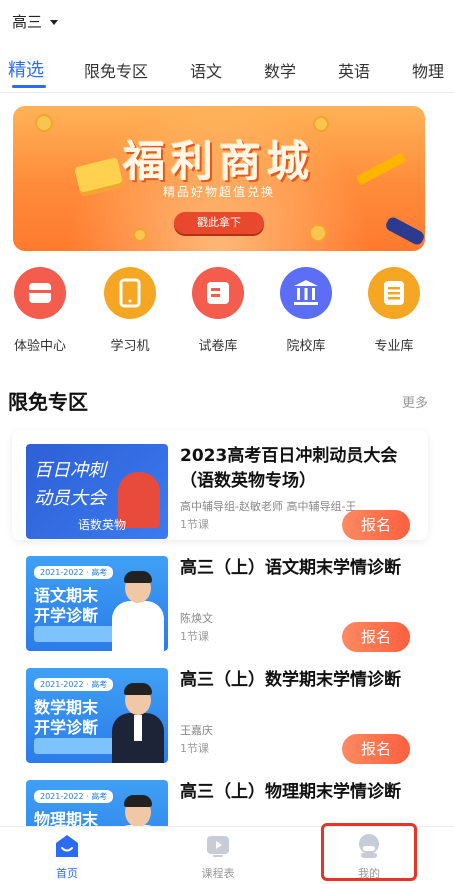 The height and width of the screenshot is (884, 454). I want to click on course-title: 2023高考百日冲刺动员大会（语数英物专场）, so click(289, 468).